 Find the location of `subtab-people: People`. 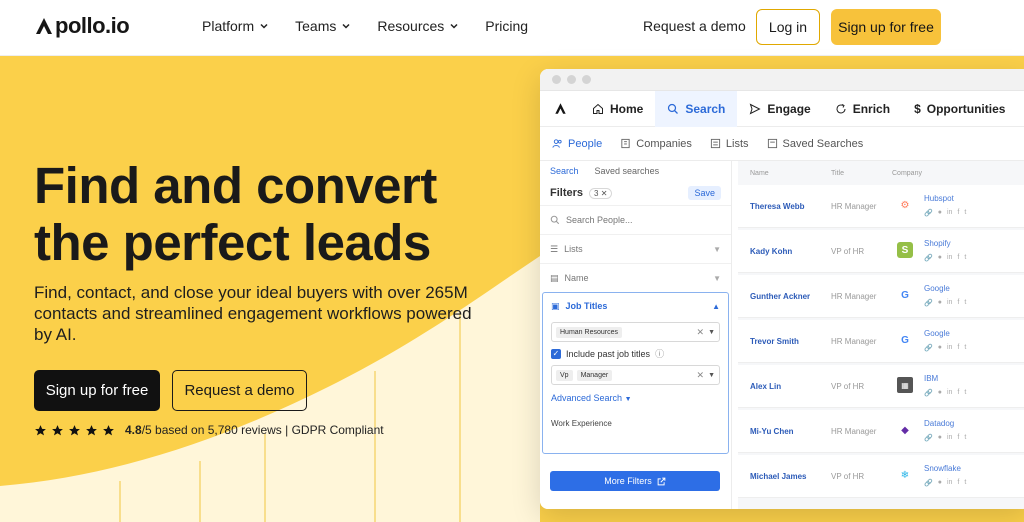

subtab-people: People is located at coordinates (577, 144).